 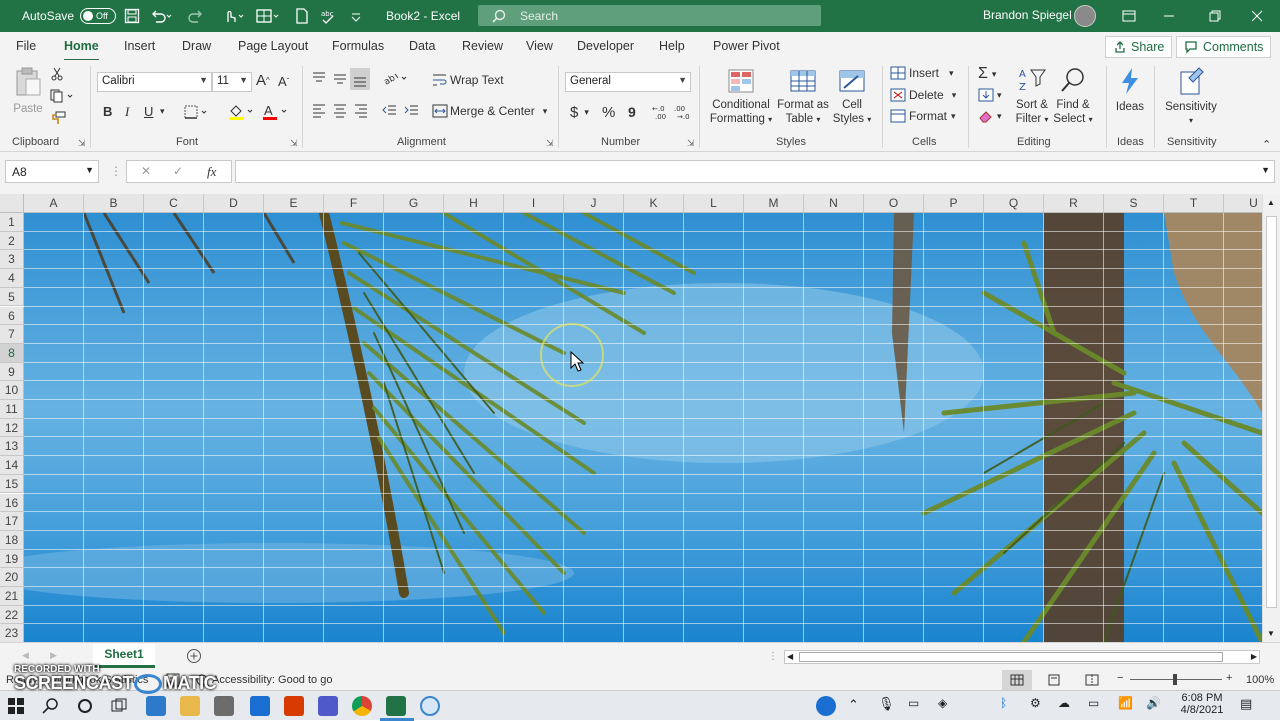 What do you see at coordinates (12, 559) in the screenshot?
I see `row-header: 19` at bounding box center [12, 559].